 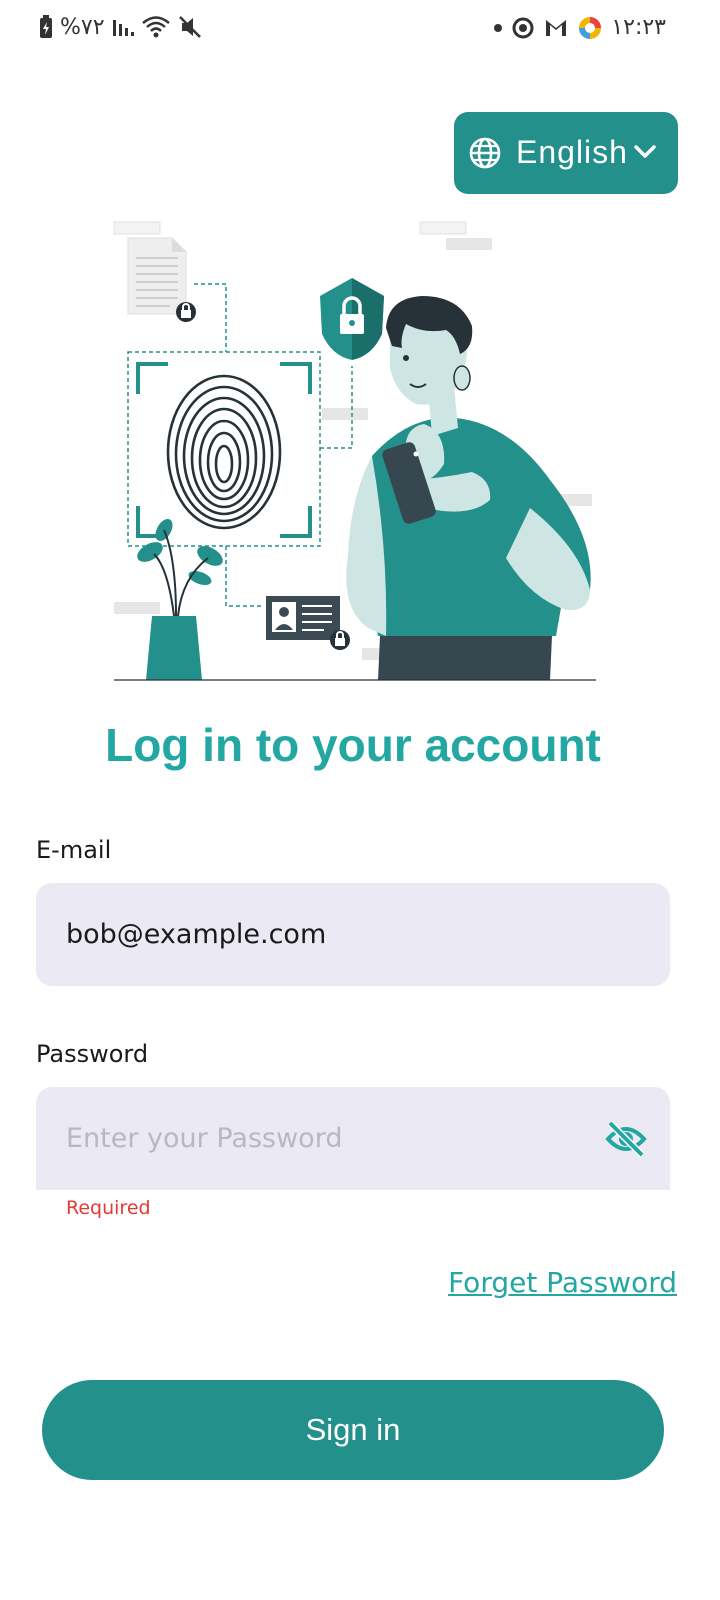 I want to click on email-field-container, so click(x=353, y=934).